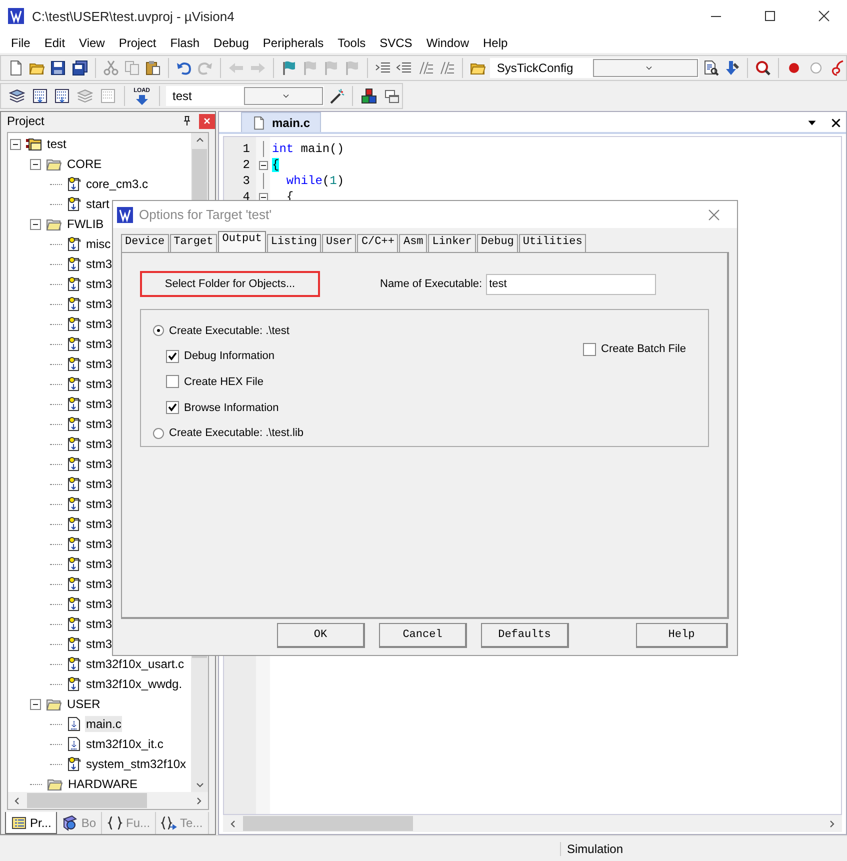 The image size is (847, 861). I want to click on dialog-tab: User, so click(339, 243).